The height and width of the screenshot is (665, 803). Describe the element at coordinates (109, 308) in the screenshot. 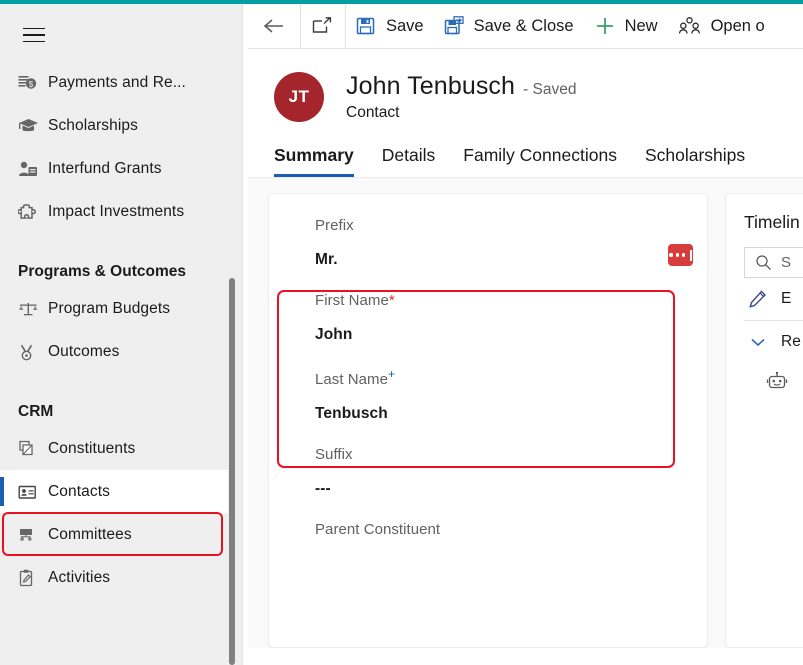

I see `sidebar-item-label: Program Budgets` at that location.